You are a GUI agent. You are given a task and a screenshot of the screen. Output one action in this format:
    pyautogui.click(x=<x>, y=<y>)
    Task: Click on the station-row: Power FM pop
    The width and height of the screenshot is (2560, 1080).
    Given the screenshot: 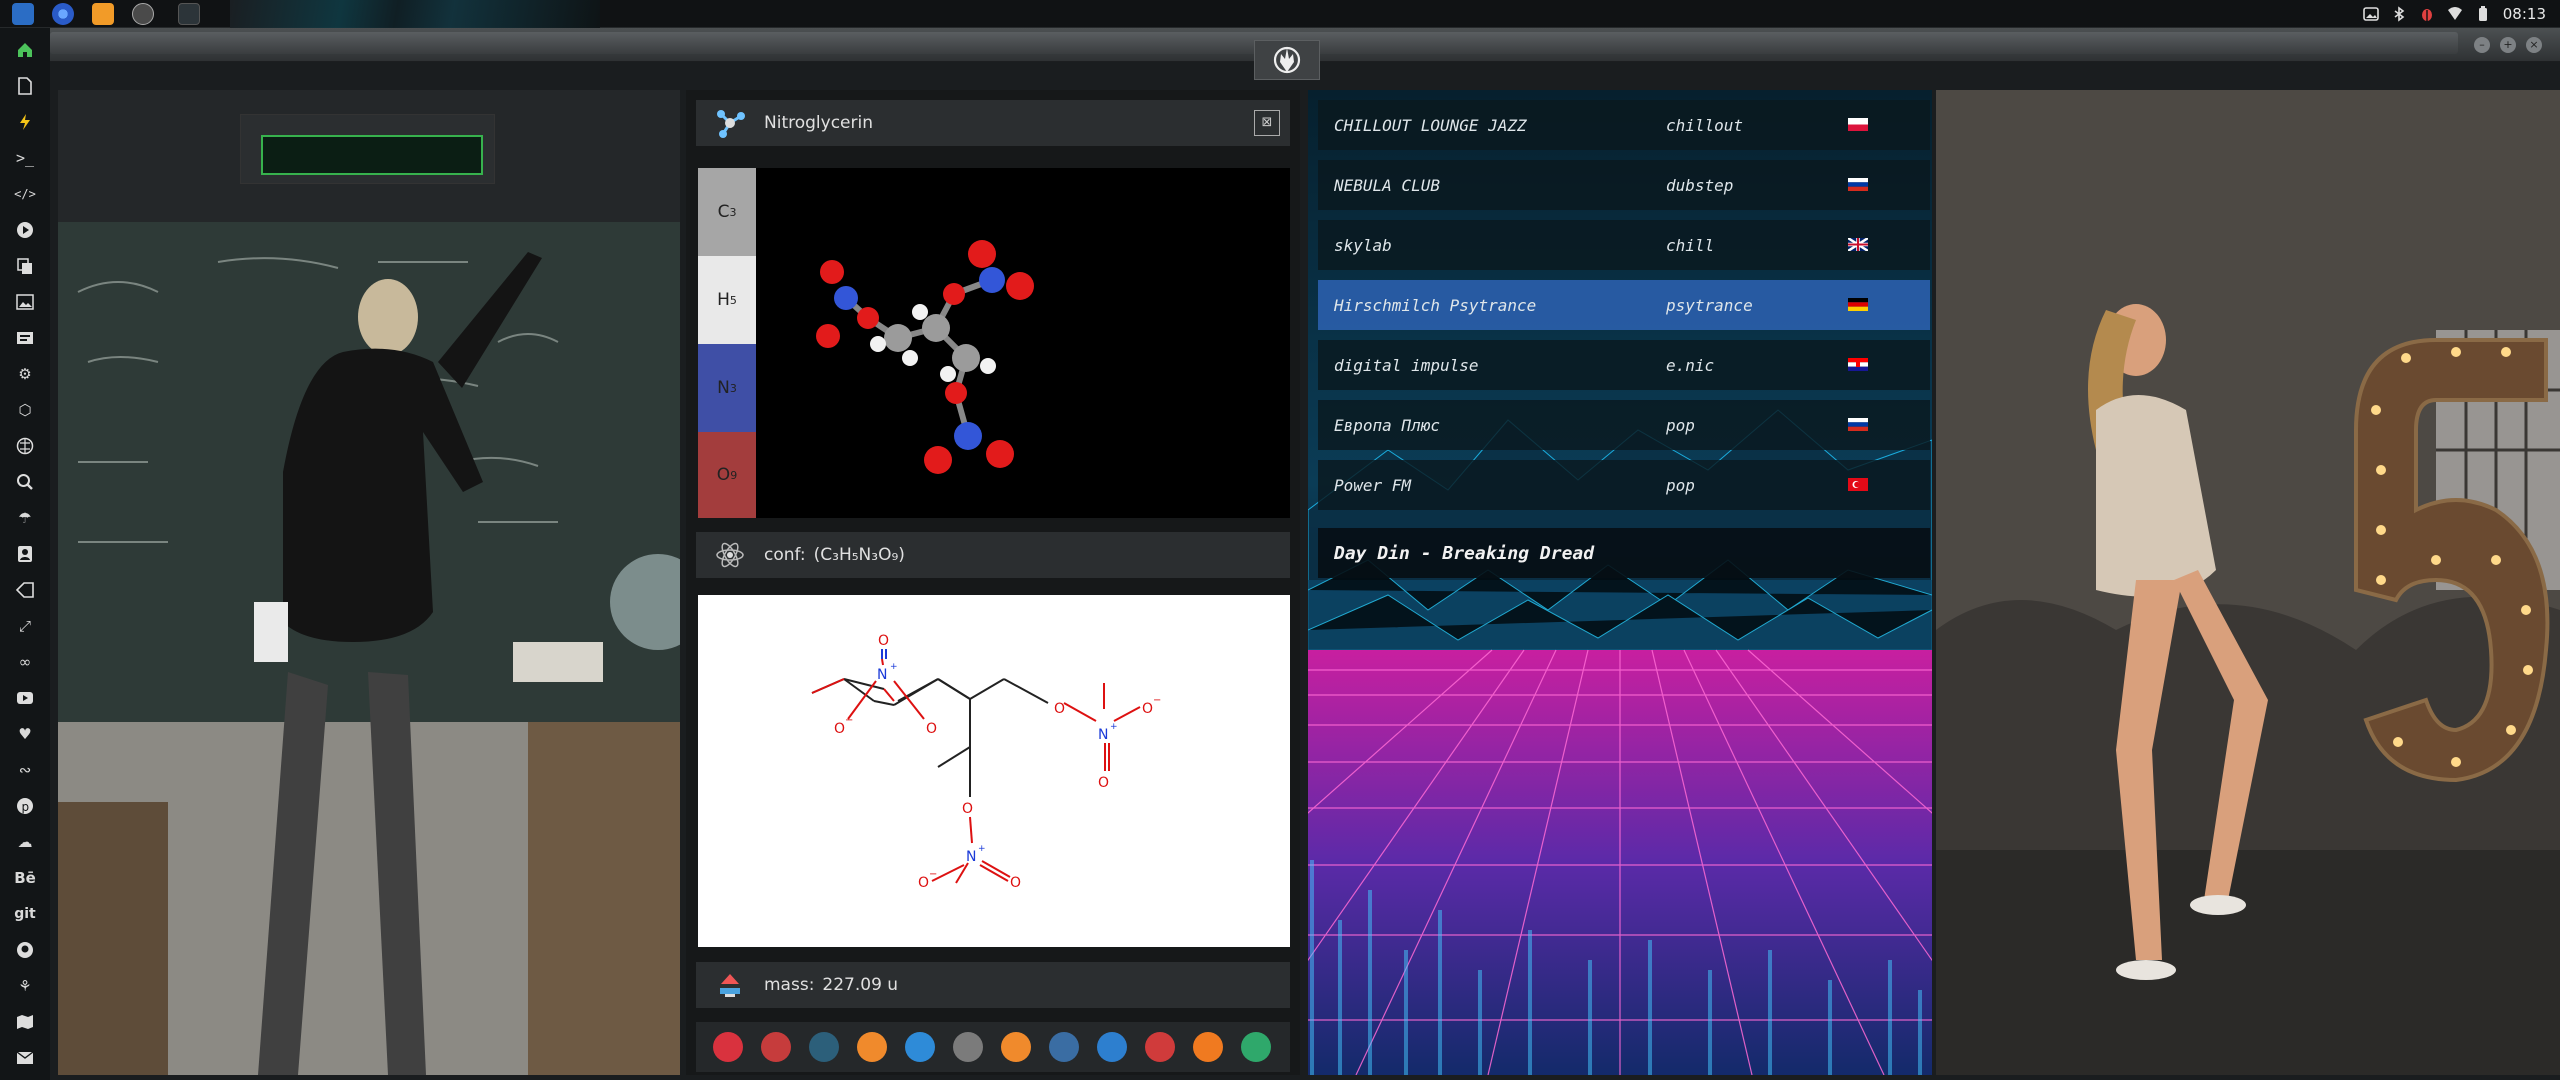 What is the action you would take?
    pyautogui.click(x=1624, y=485)
    